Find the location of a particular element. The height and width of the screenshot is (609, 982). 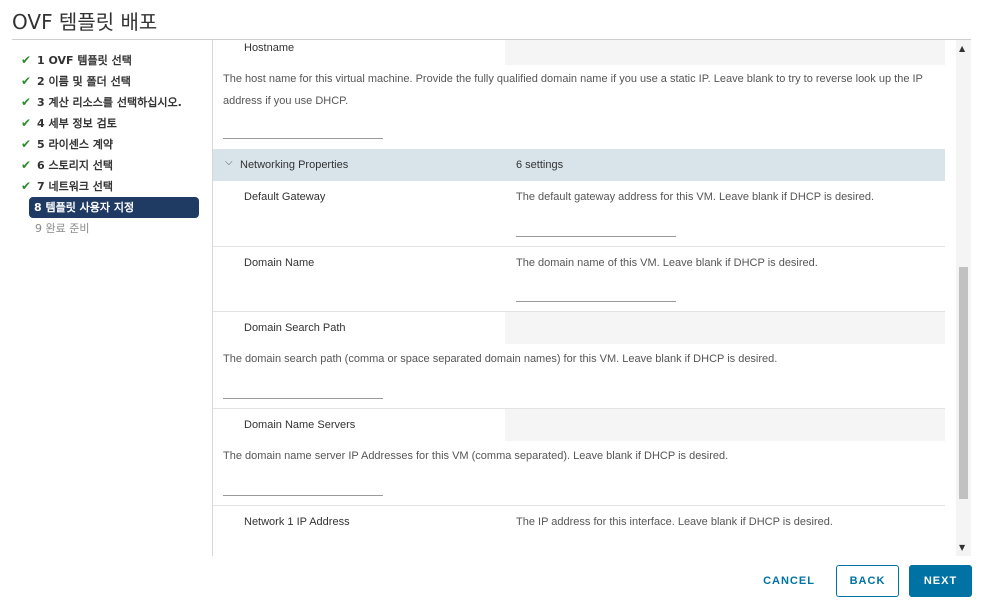

step-9: 9 완료 준비 is located at coordinates (108, 228).